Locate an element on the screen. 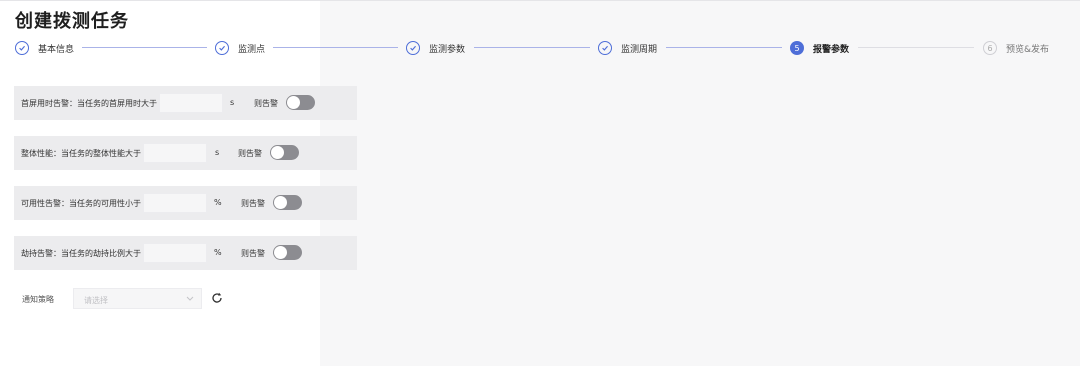 Image resolution: width=1080 pixels, height=366 pixels. select-placeholder: 请选择 is located at coordinates (96, 300).